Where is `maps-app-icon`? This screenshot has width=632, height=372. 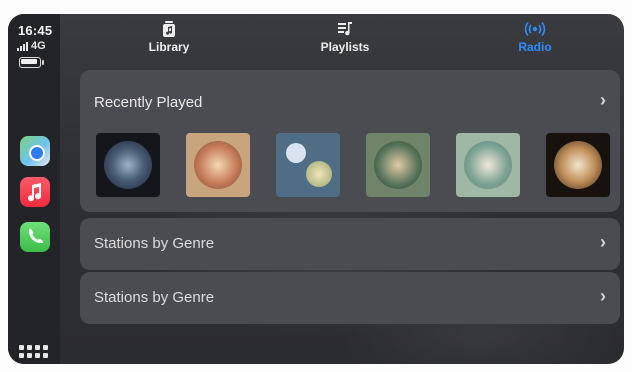
maps-app-icon is located at coordinates (35, 151).